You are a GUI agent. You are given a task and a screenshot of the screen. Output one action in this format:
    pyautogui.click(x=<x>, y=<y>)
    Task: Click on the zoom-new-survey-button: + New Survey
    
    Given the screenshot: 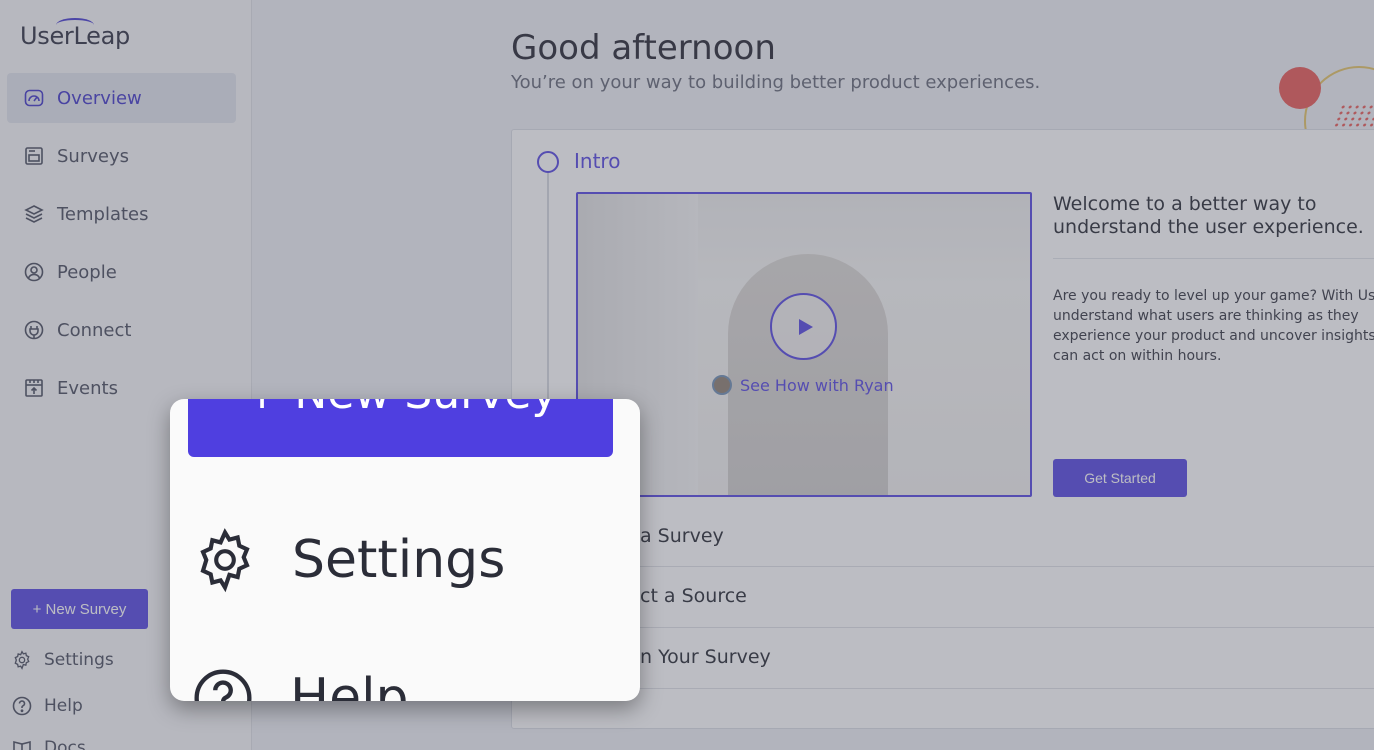 What is the action you would take?
    pyautogui.click(x=400, y=428)
    